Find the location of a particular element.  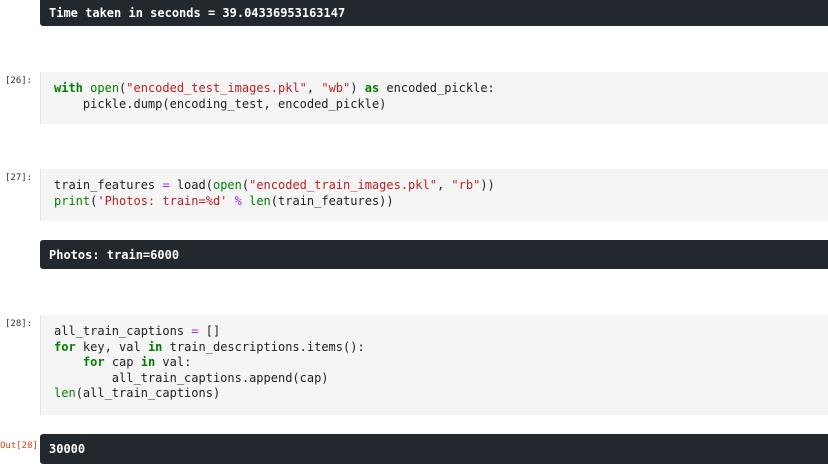

code-text: key, val is located at coordinates (111, 346).